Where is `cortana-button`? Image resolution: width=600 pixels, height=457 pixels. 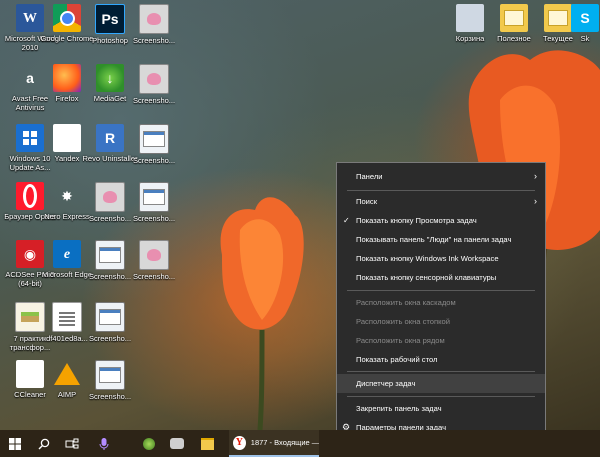
cortana-button is located at coordinates (104, 443).